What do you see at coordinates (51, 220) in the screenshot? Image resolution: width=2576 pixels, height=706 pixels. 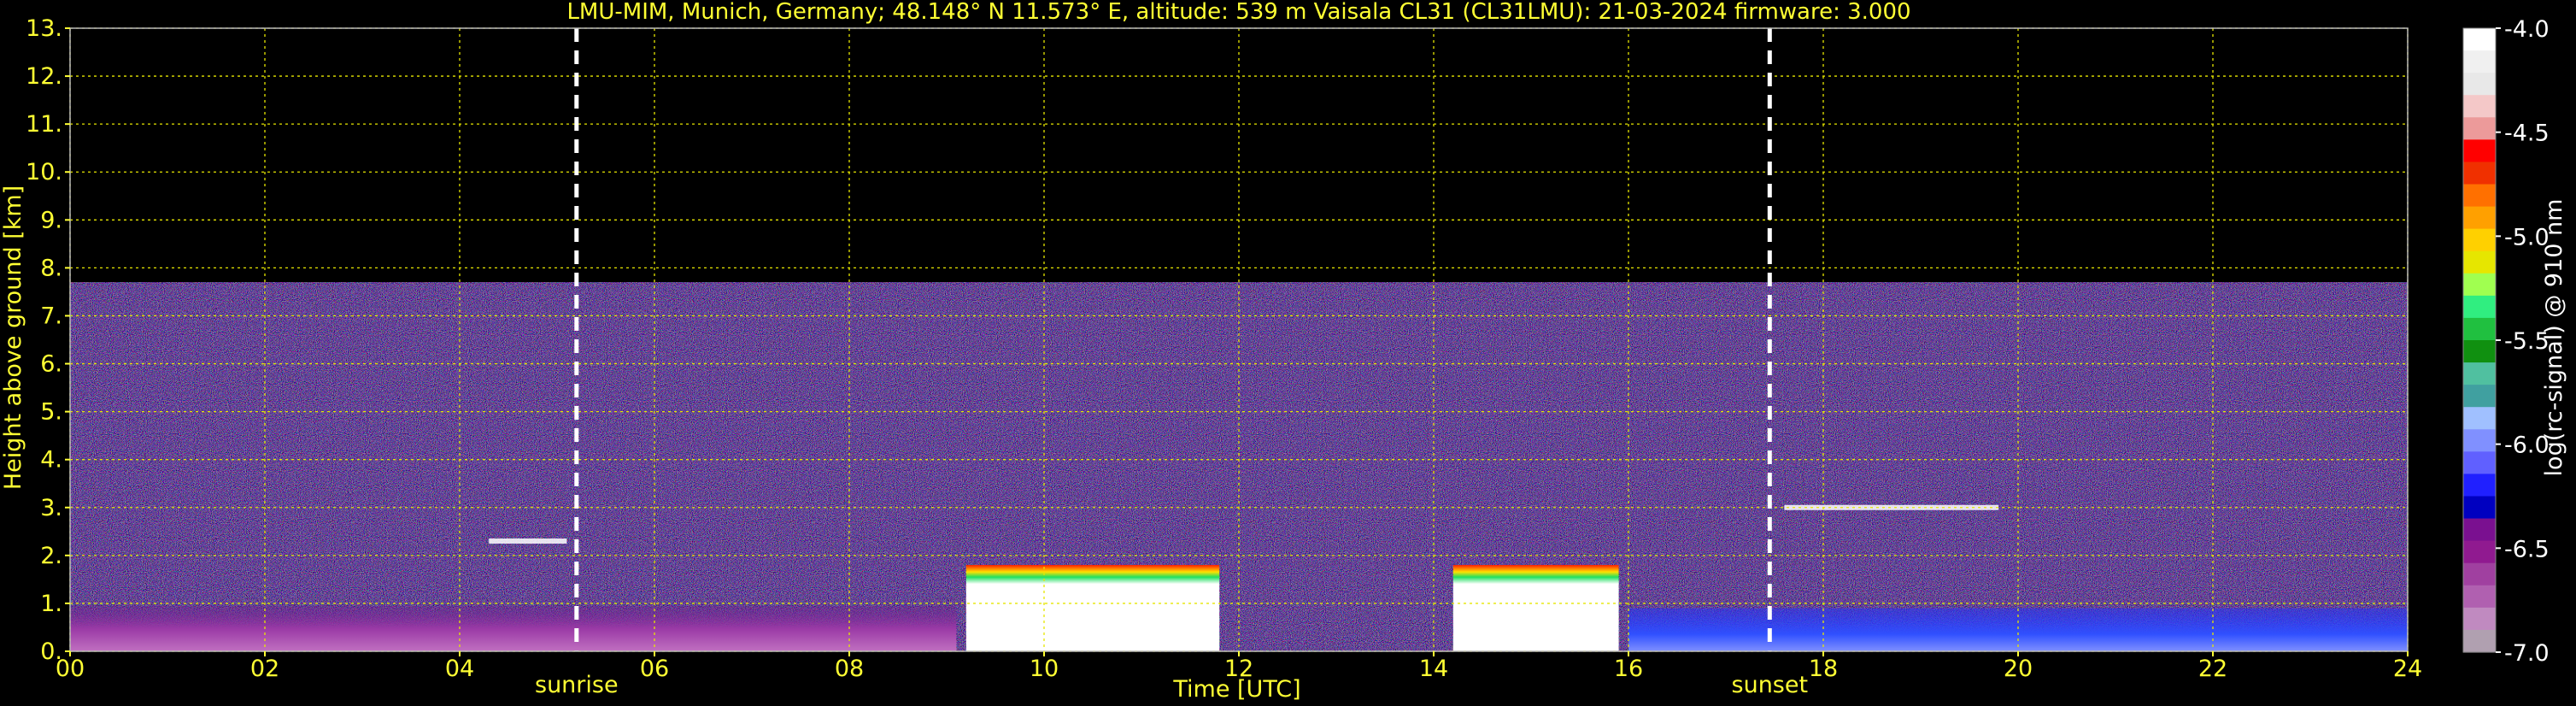 I see `y-tick-label: 9.` at bounding box center [51, 220].